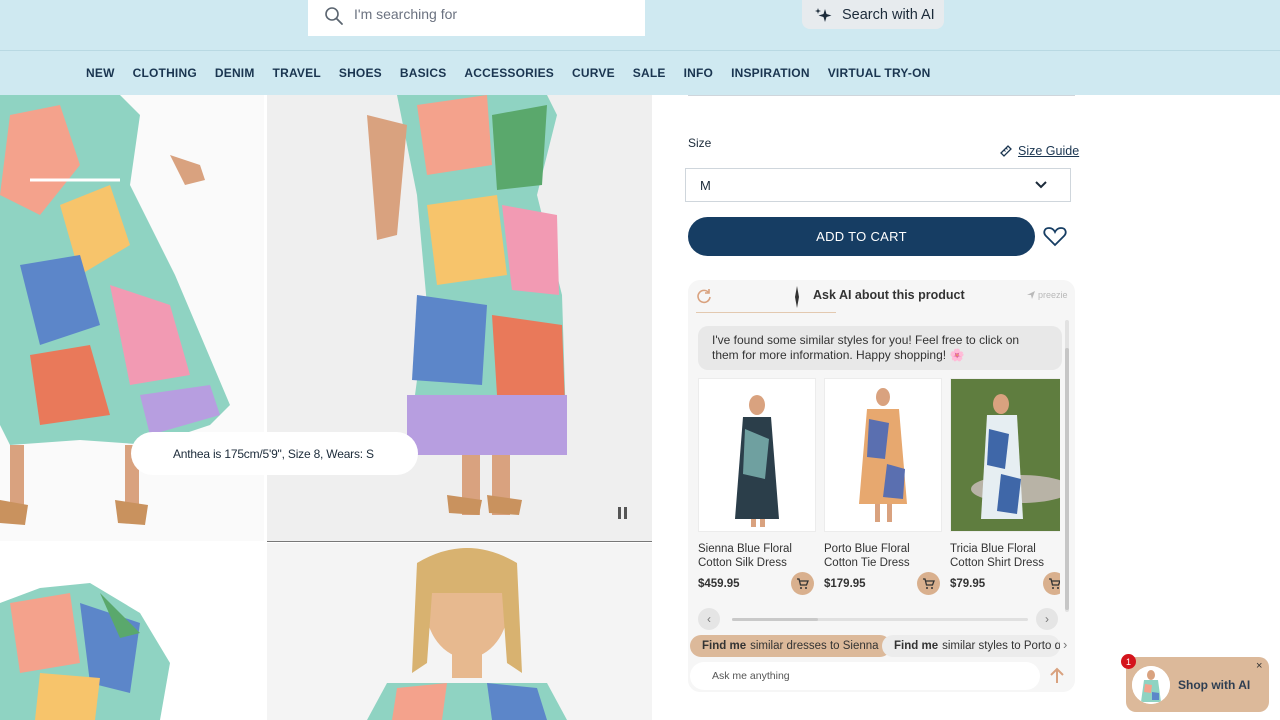 This screenshot has height=720, width=1280. What do you see at coordinates (274, 453) in the screenshot?
I see `model-size-caption: Anthea is 175cm/5'9", Size 8, Wears: S` at bounding box center [274, 453].